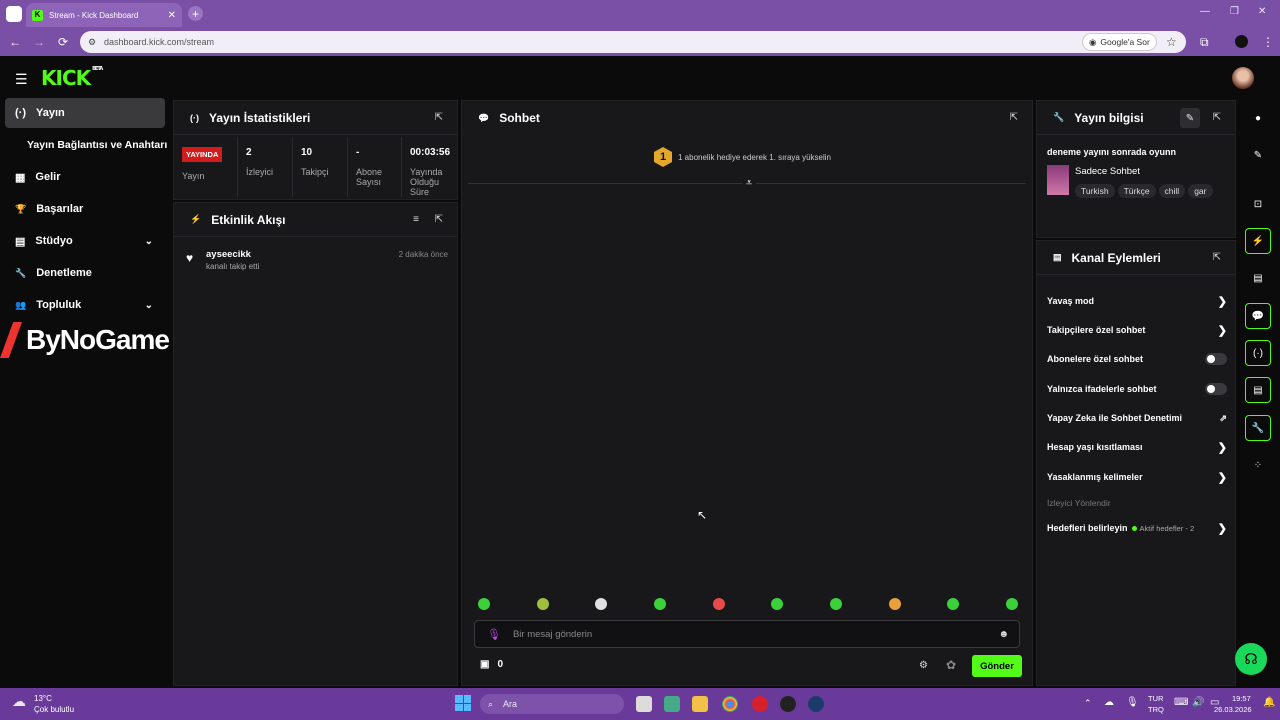 Image resolution: width=1280 pixels, height=720 pixels. I want to click on action-ai-moderation: Yapay Zeka ile Sohbet Denetimi ⇗, so click(1137, 418).